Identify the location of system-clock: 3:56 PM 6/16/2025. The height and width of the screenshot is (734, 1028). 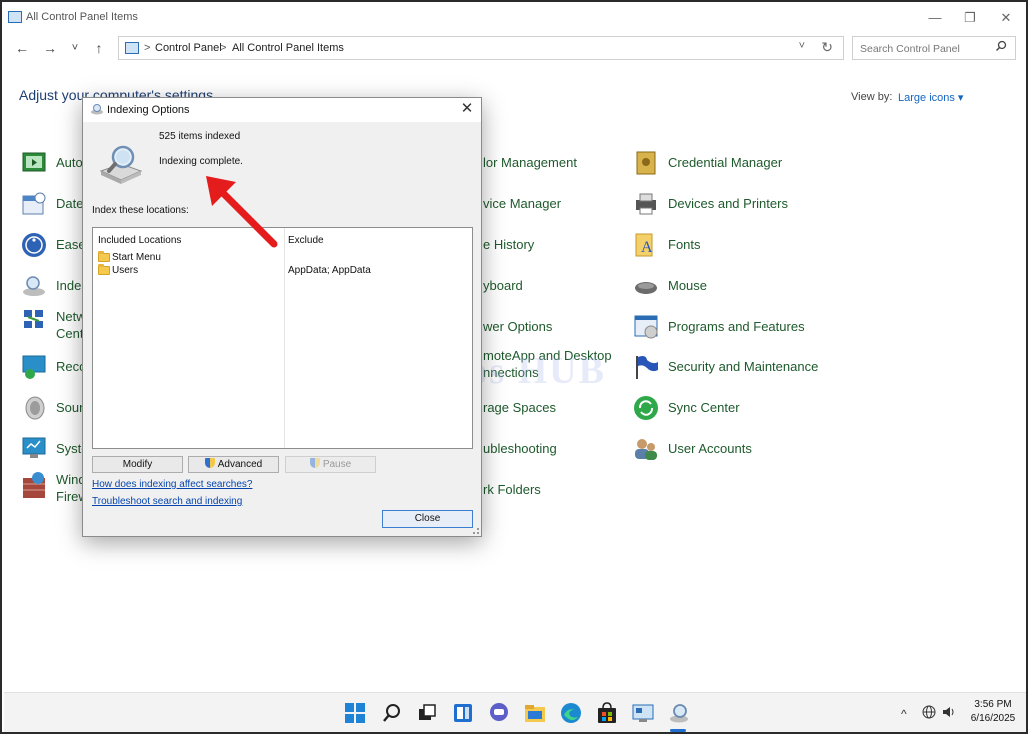
(993, 712).